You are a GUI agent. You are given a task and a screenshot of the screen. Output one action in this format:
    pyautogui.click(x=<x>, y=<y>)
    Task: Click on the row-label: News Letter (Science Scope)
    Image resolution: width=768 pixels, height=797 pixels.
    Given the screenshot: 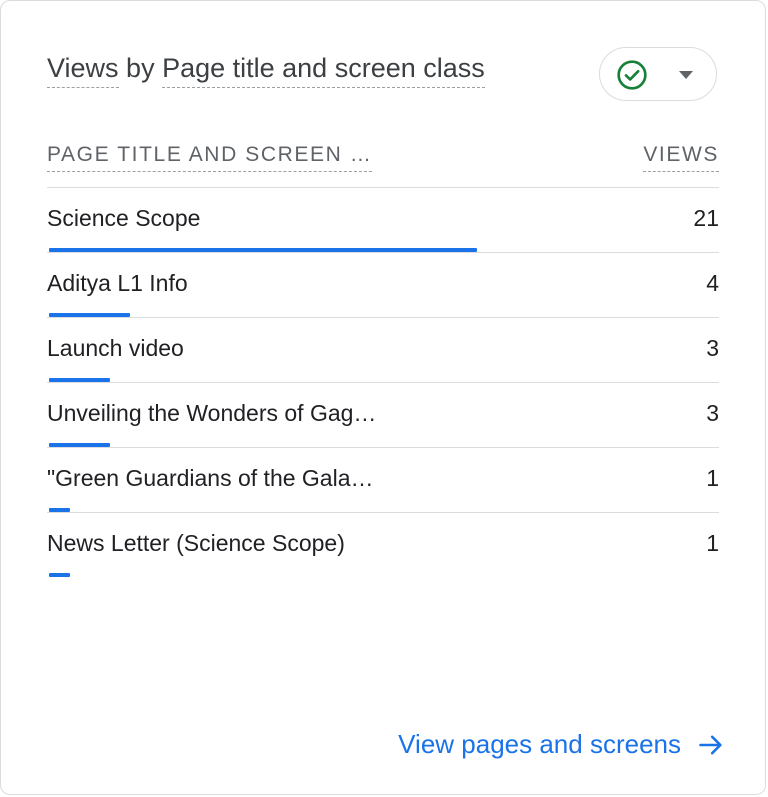 What is the action you would take?
    pyautogui.click(x=196, y=543)
    